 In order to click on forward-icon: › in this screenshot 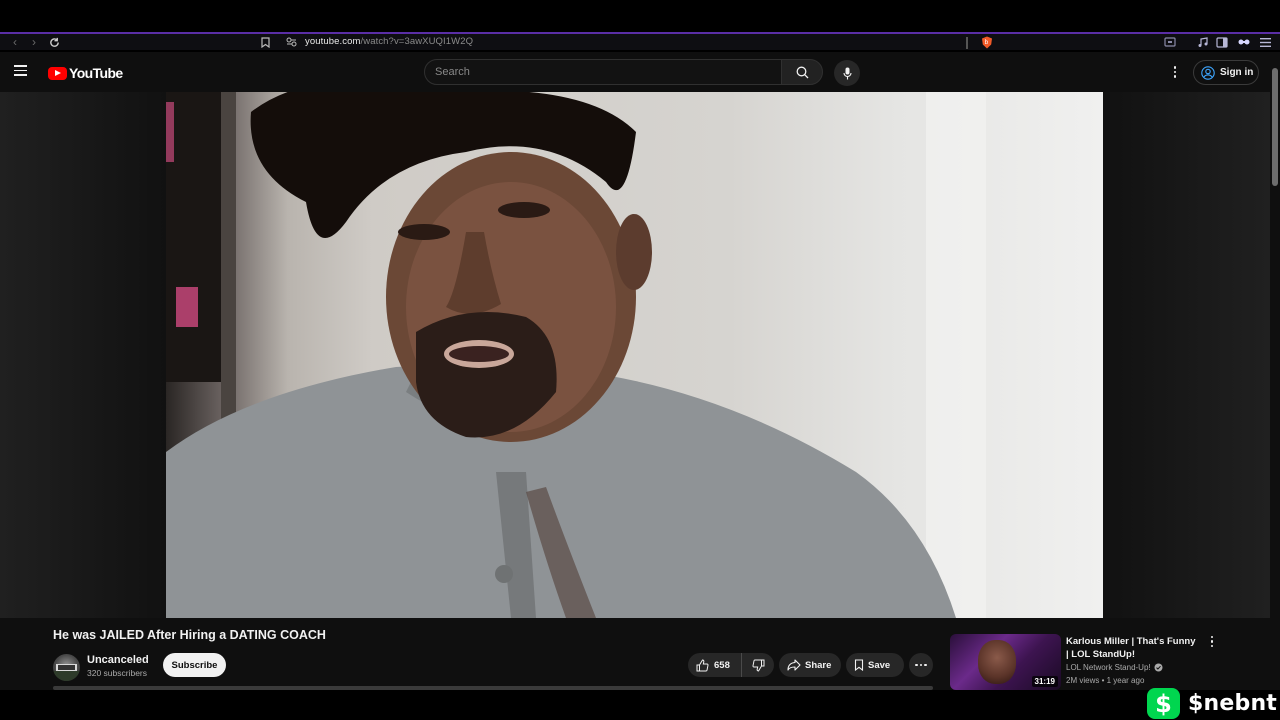, I will do `click(34, 42)`.